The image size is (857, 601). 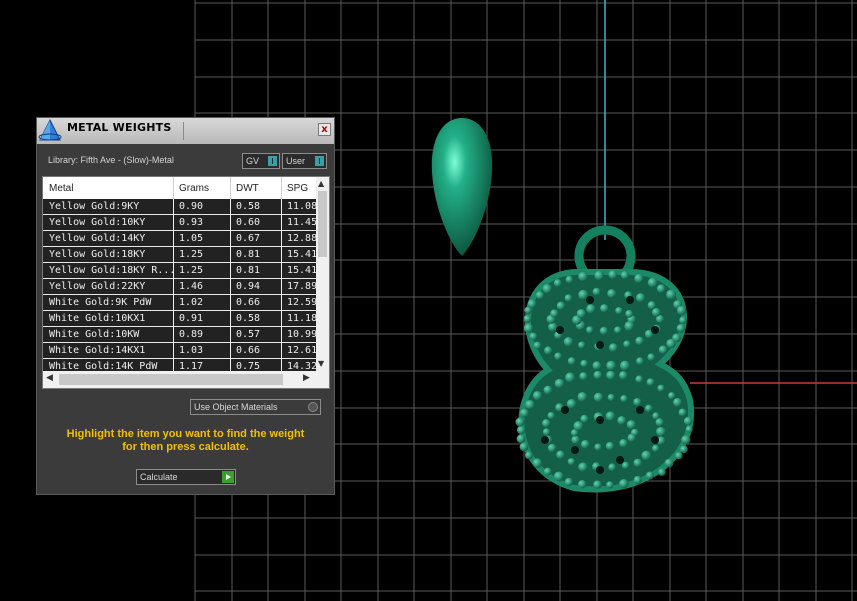 I want to click on cell-grams: 1.25, so click(x=191, y=254).